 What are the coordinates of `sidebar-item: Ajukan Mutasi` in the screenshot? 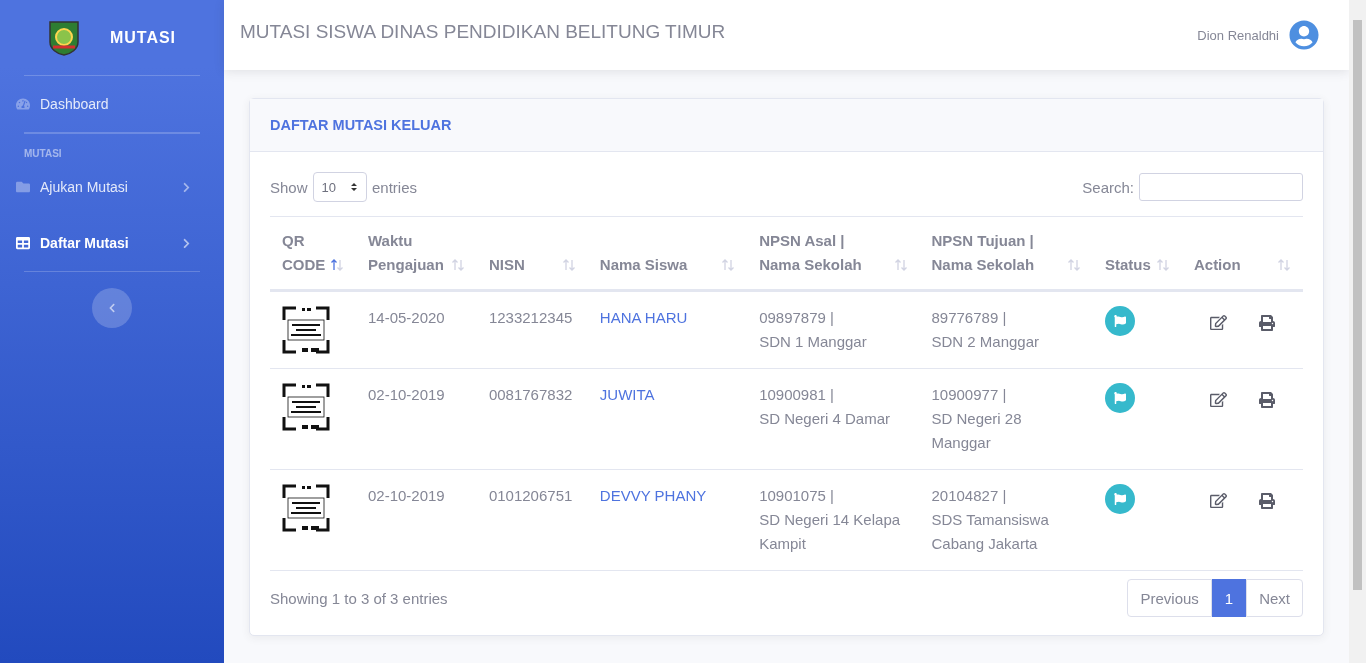 It's located at (104, 187).